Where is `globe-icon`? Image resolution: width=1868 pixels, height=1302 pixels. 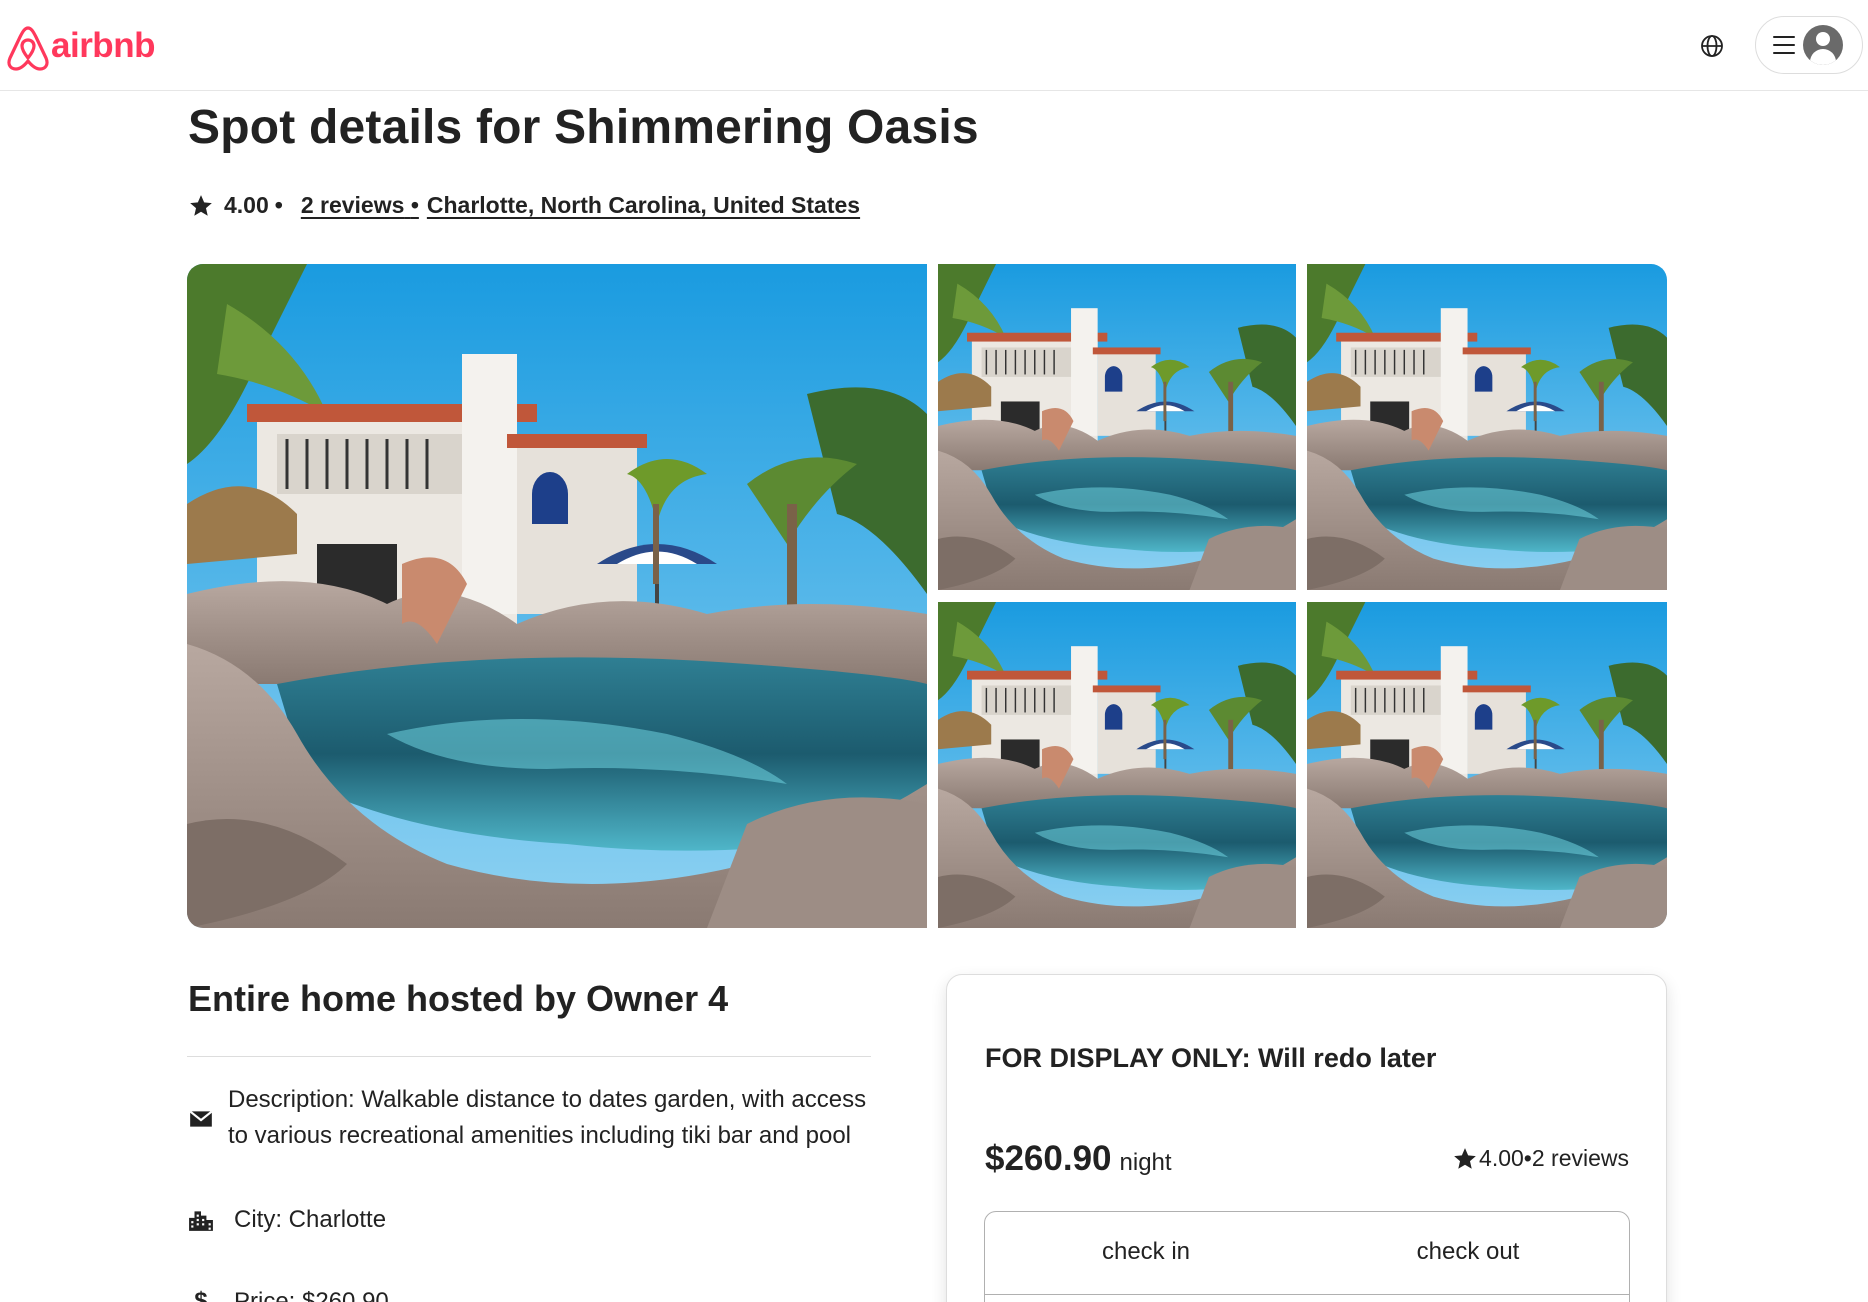 globe-icon is located at coordinates (1712, 46).